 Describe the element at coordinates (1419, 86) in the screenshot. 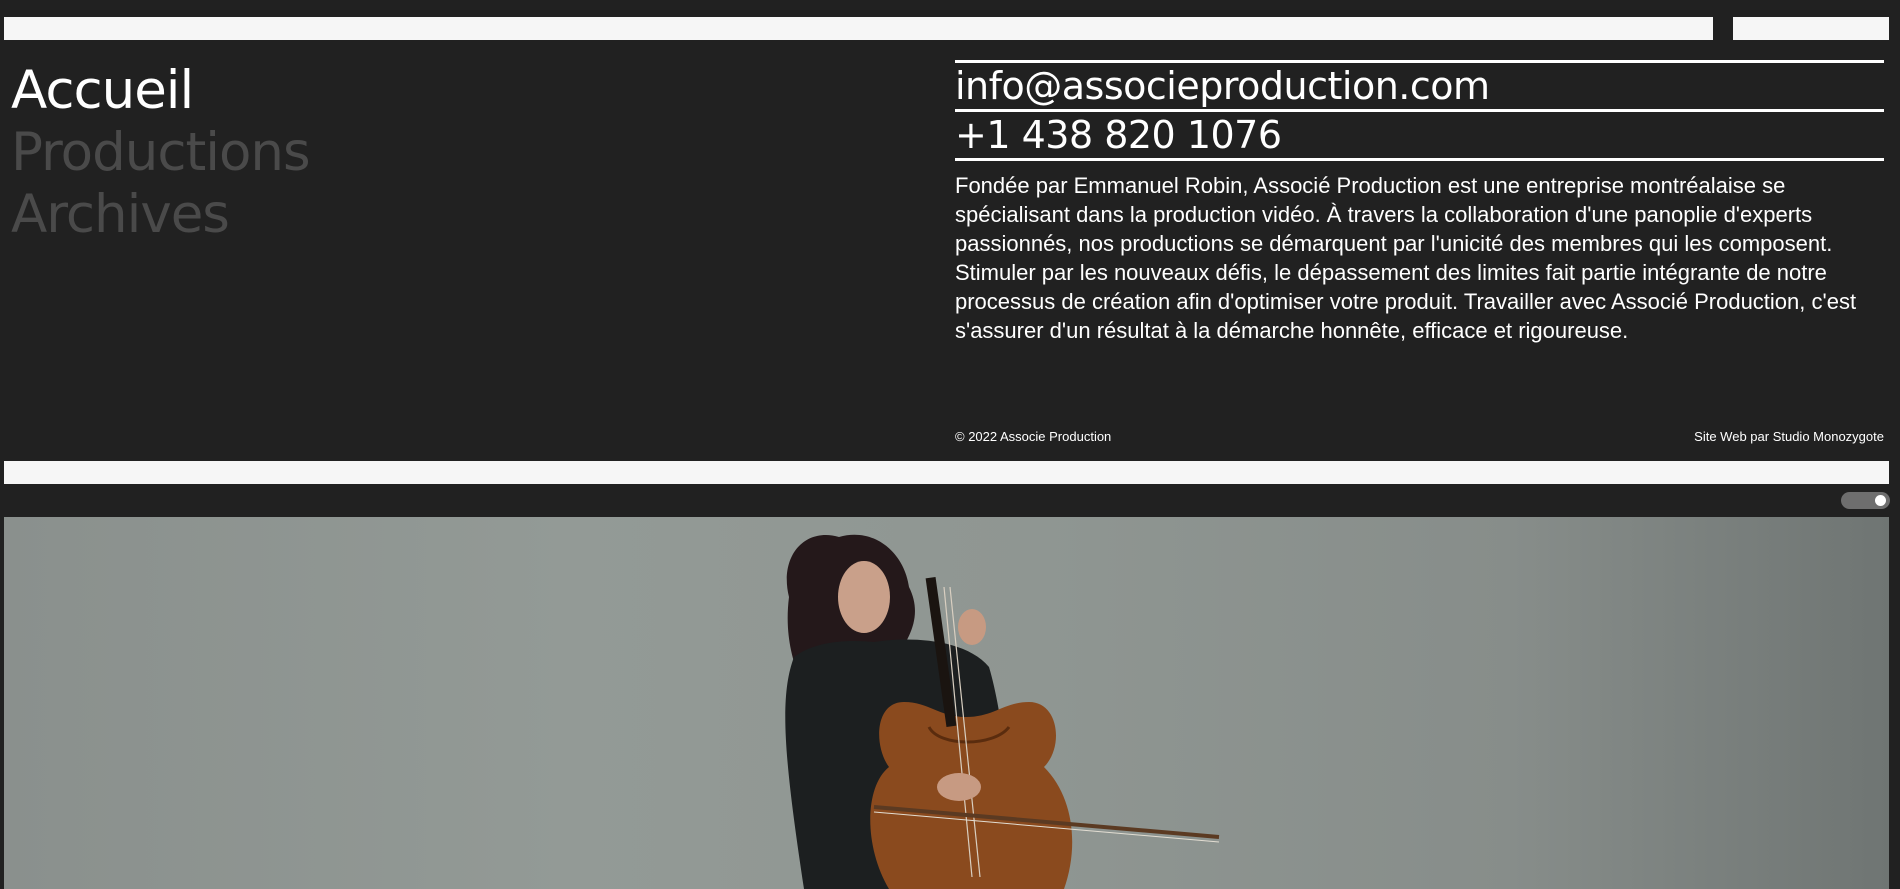

I see `email-link: info@associeproduction.com` at that location.